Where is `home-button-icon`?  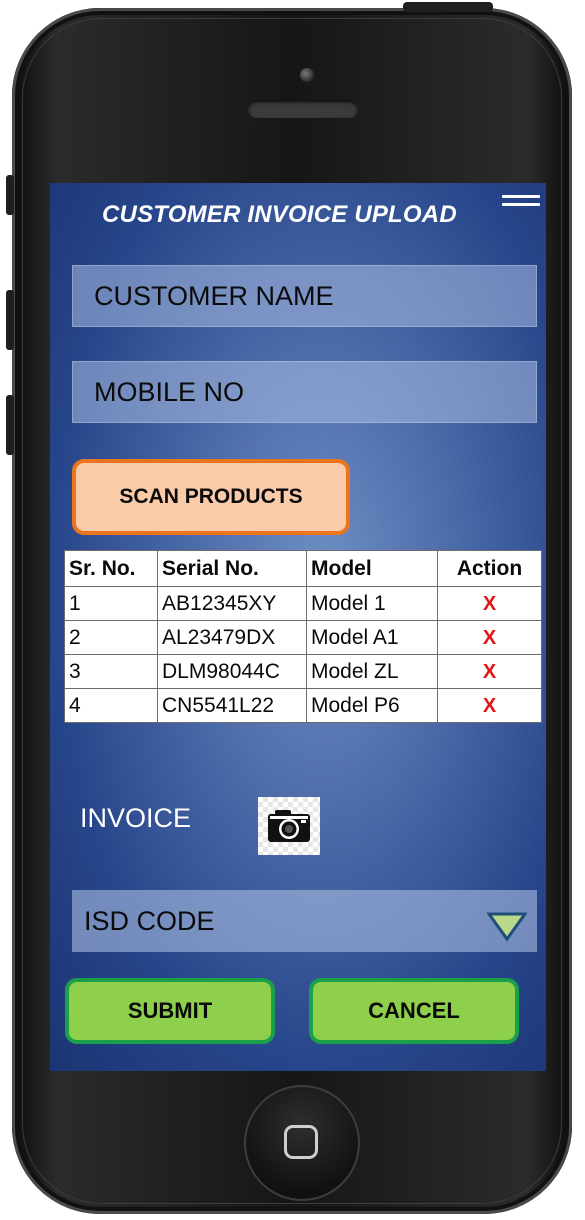 home-button-icon is located at coordinates (301, 1142).